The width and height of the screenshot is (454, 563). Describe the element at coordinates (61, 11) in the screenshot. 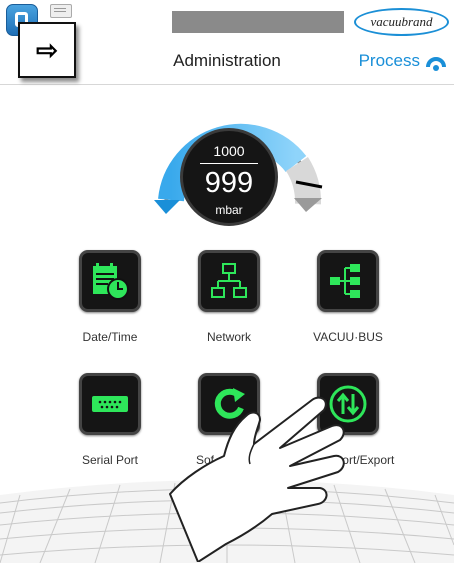

I see `device-icon` at that location.